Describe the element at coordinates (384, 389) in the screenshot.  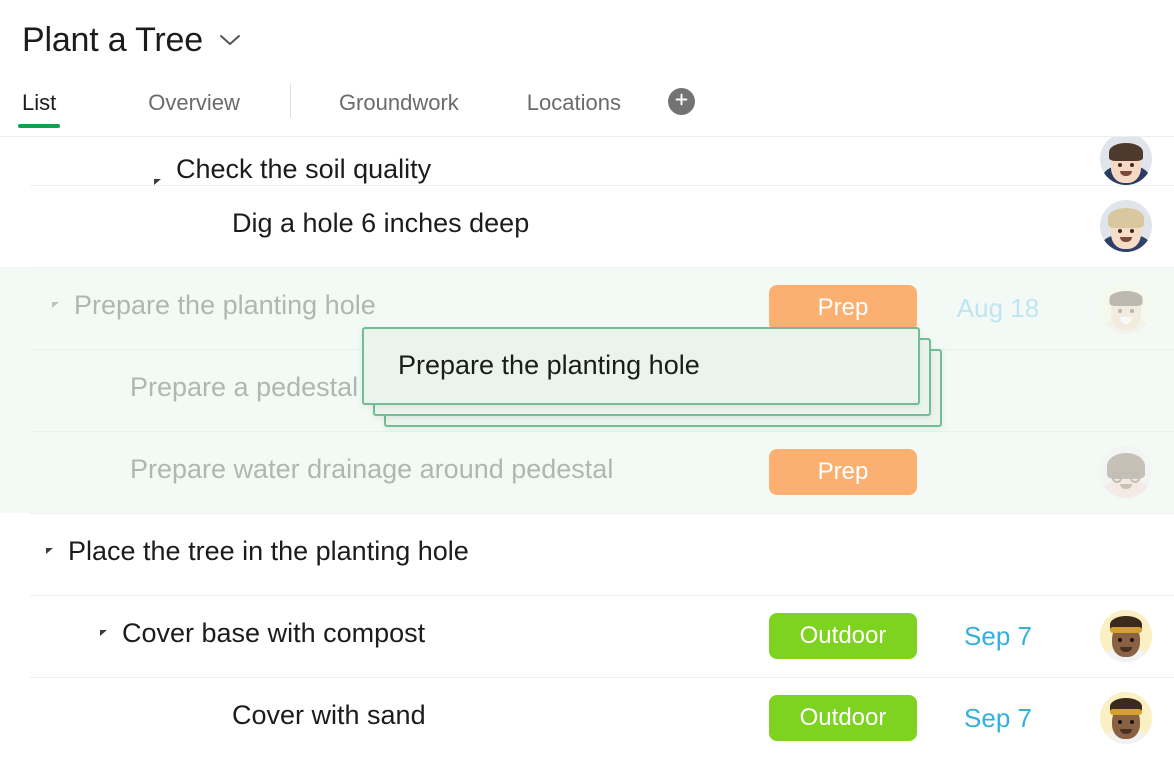
I see `task-name-cell: Prepare a pedestal` at that location.